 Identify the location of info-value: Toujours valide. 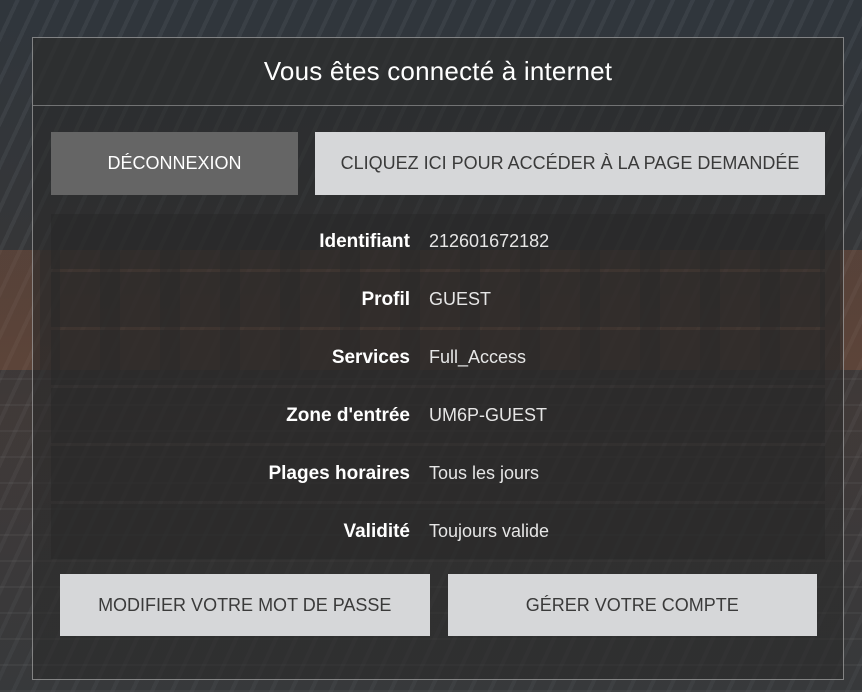
(489, 531).